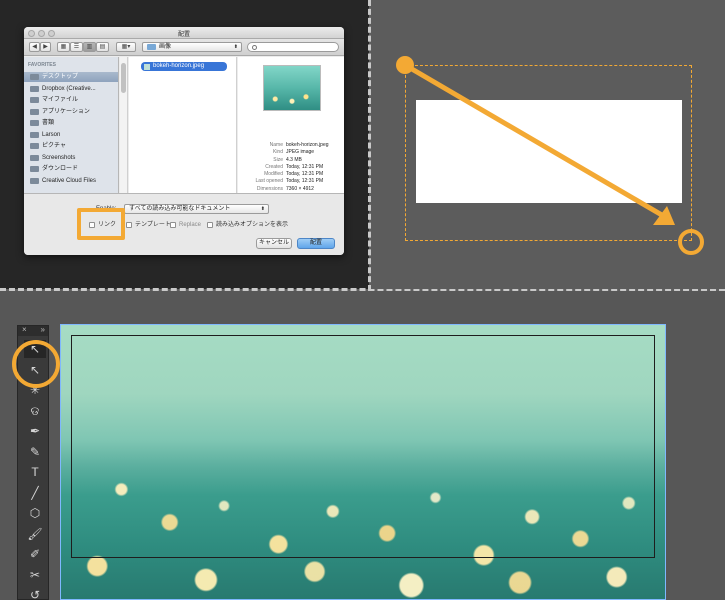  I want to click on show-import-options-checkbox: 読み込みオプションを表示, so click(247, 225).